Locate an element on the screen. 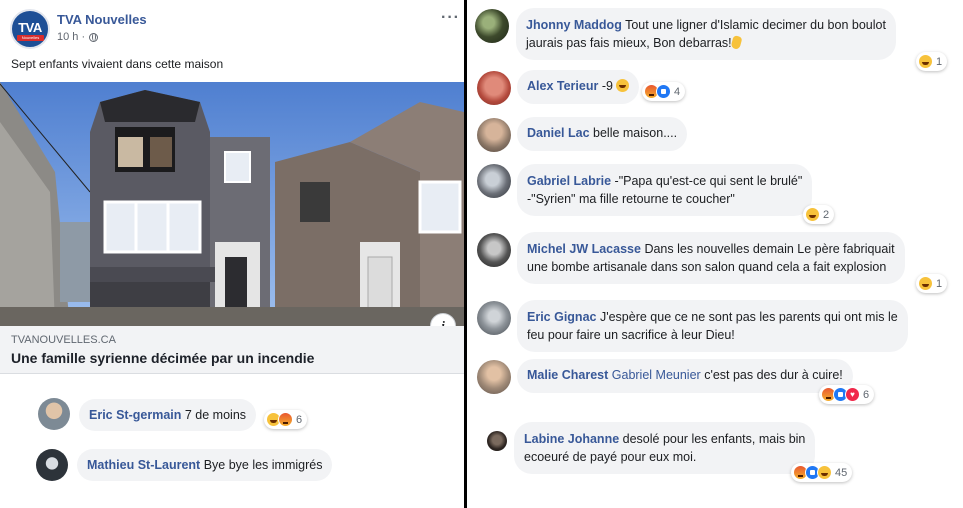 The width and height of the screenshot is (963, 508). comment-bubble: Mathieu St-Laurent Bye bye les immigrés is located at coordinates (205, 465).